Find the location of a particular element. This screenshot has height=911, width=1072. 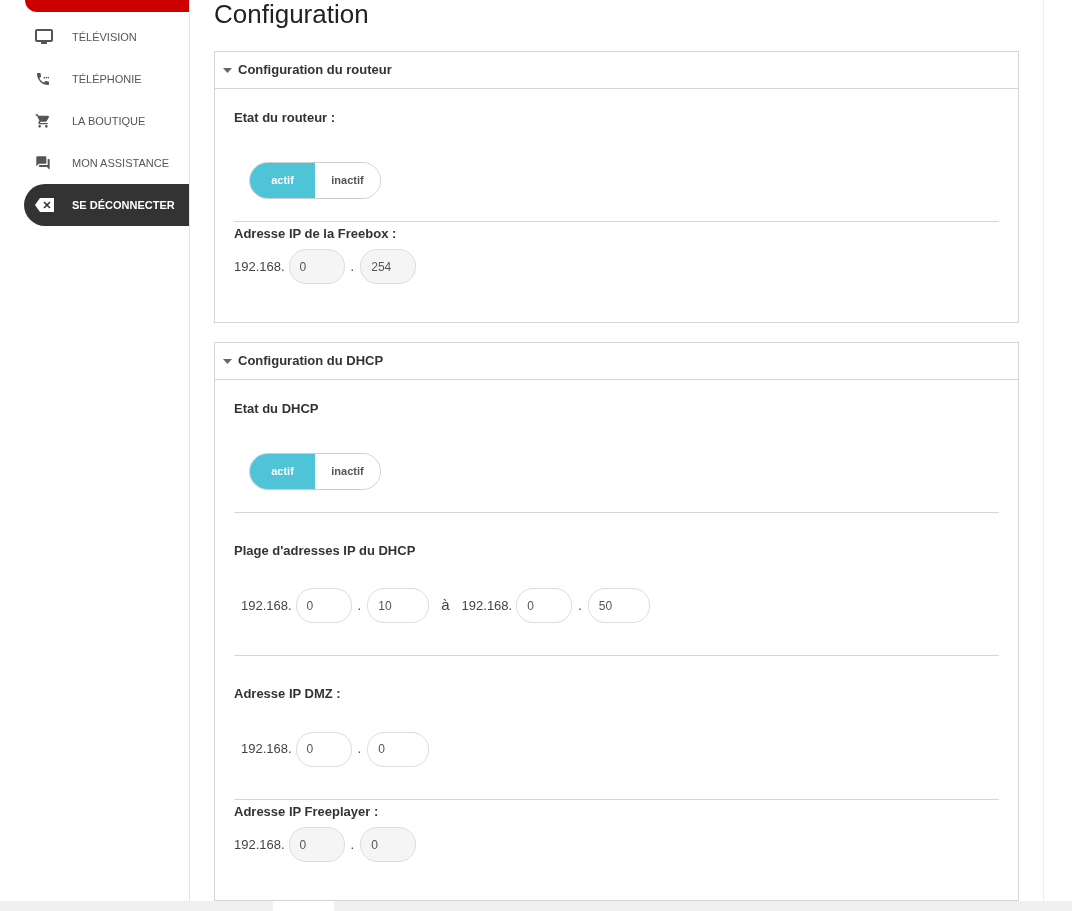

phone-icon is located at coordinates (43, 79).